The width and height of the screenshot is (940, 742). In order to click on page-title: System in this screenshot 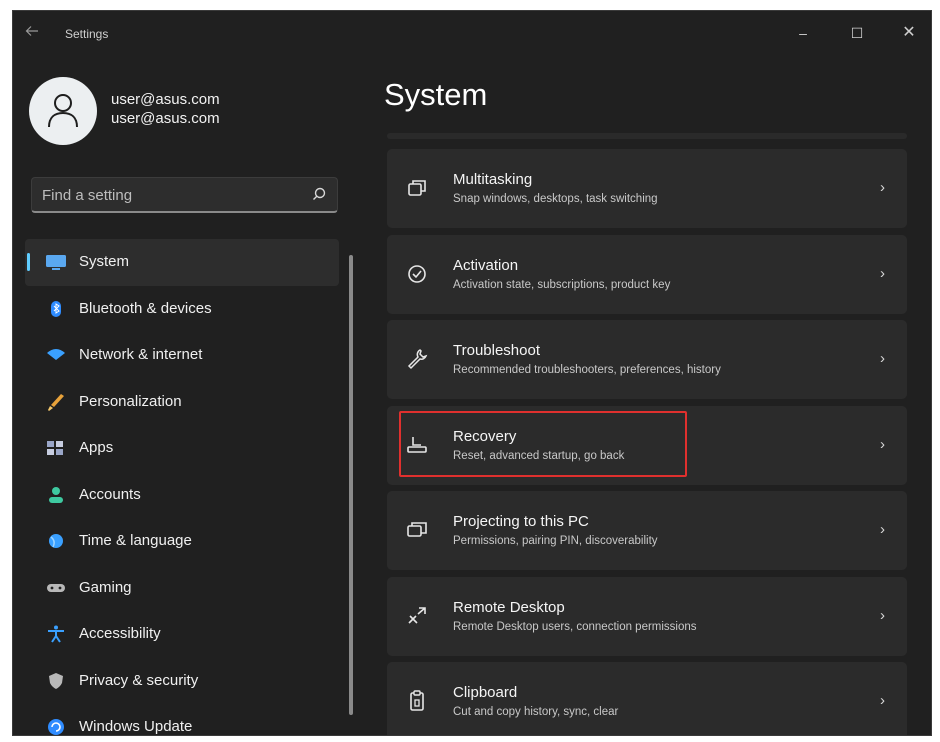, I will do `click(436, 94)`.